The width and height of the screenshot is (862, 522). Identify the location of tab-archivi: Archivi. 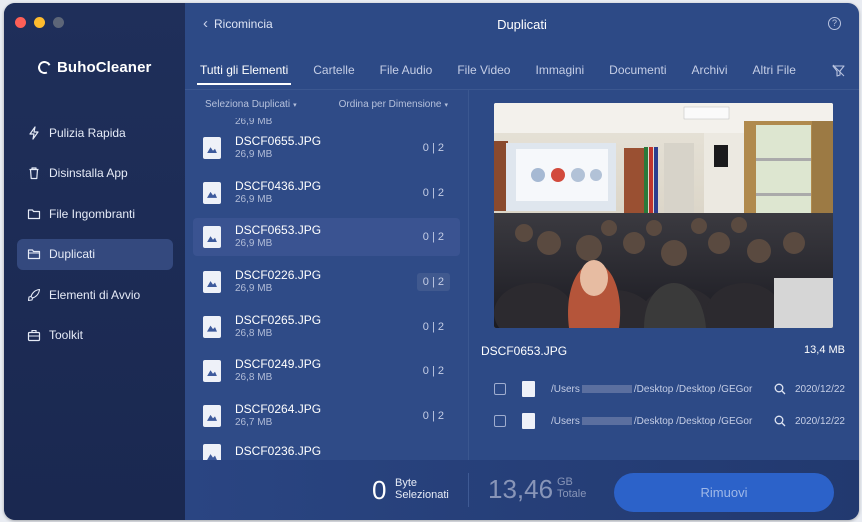
(710, 72).